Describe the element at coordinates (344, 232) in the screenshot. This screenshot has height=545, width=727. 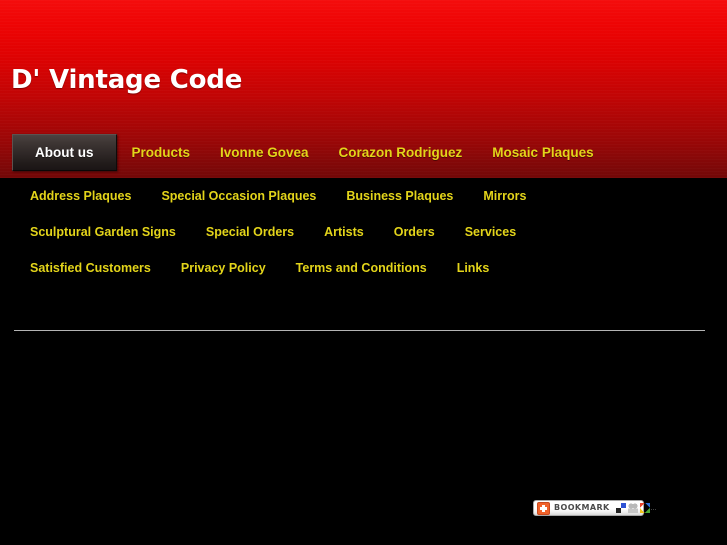
I see `nav-link-artists: Artists` at that location.